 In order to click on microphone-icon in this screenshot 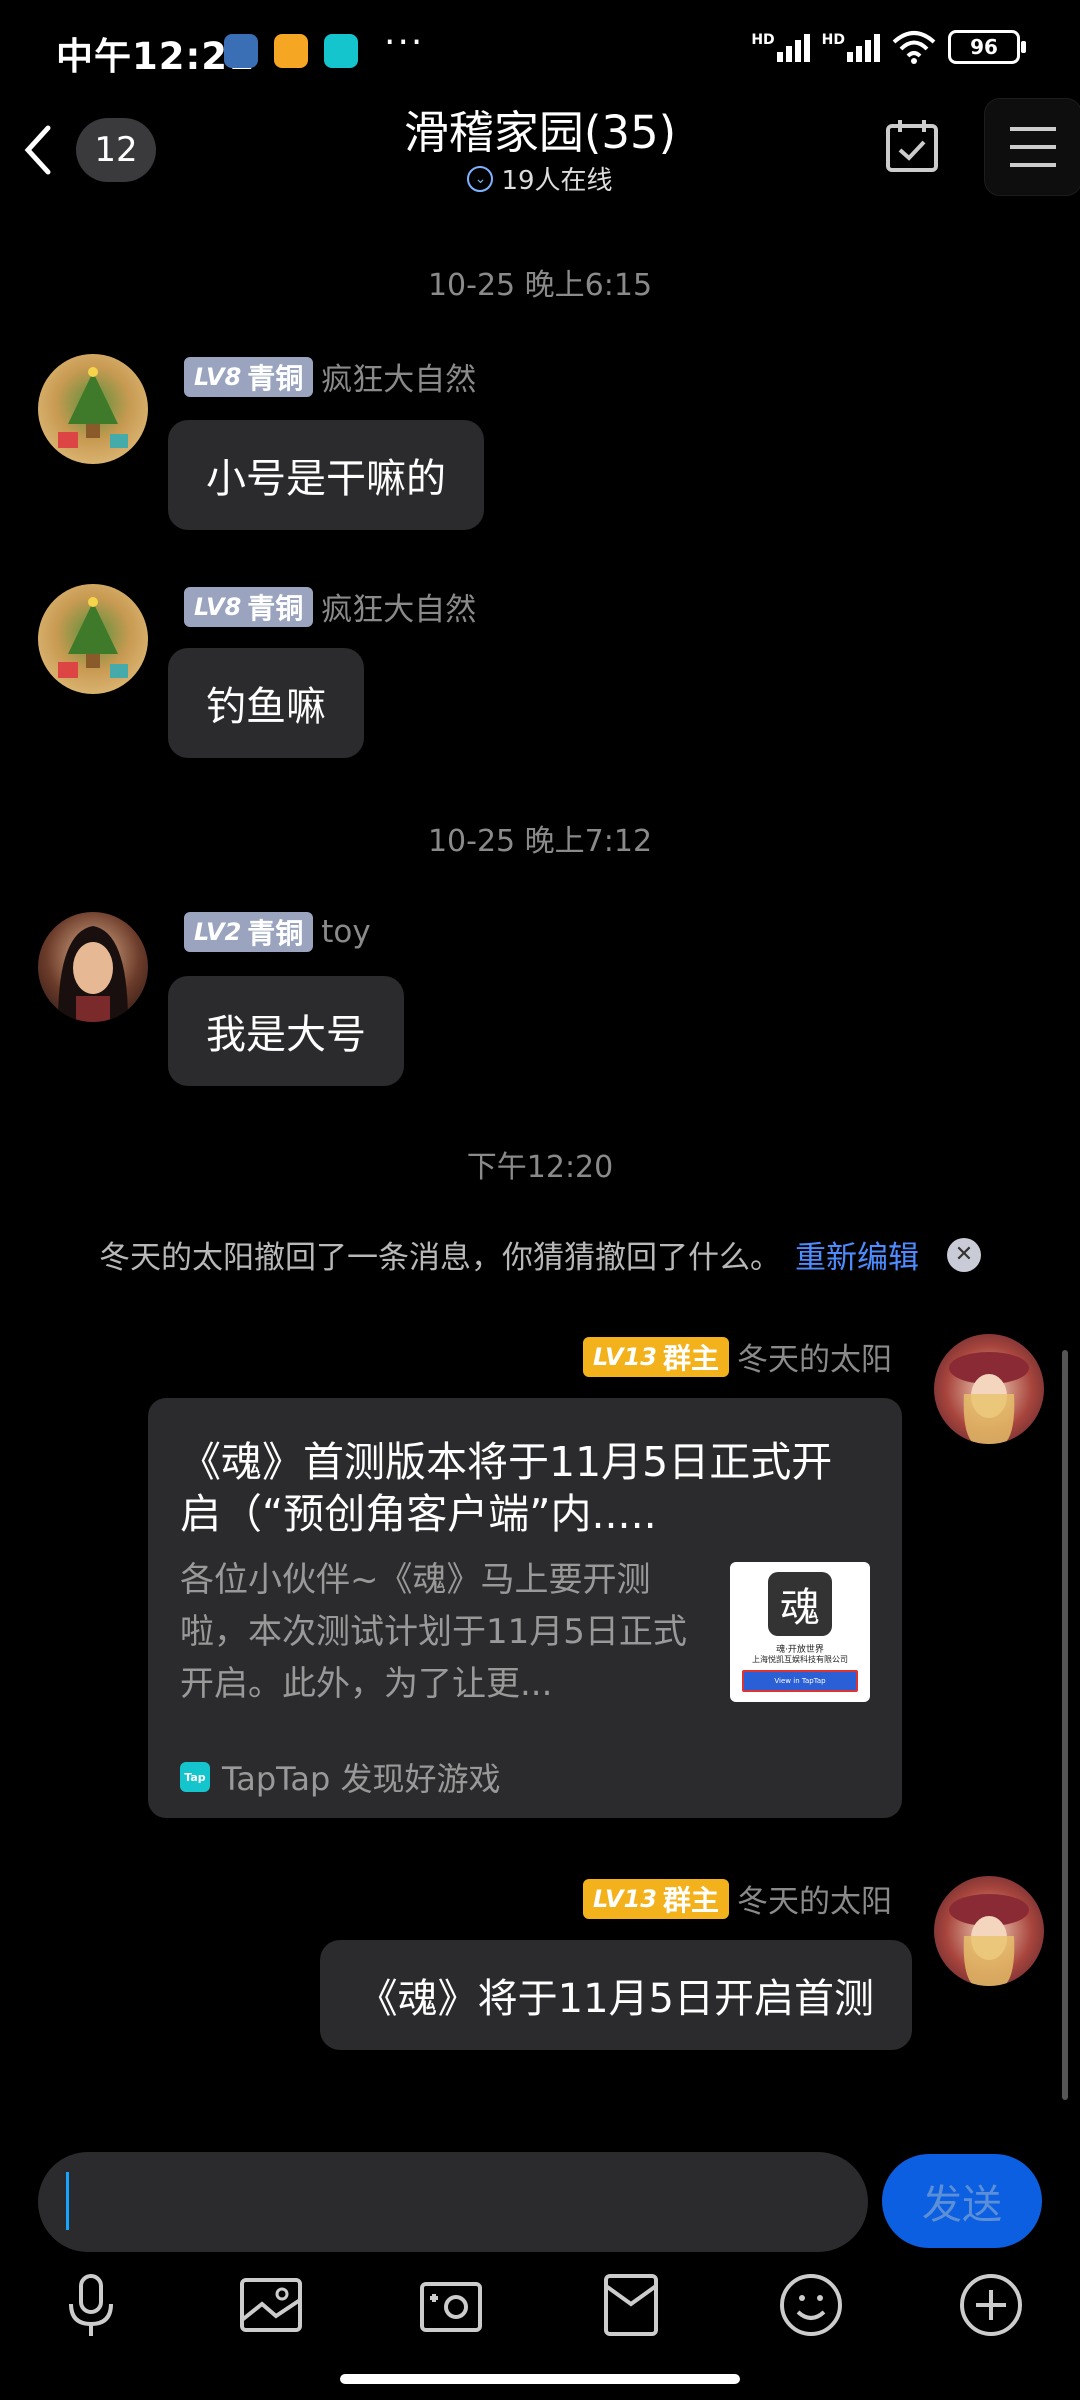, I will do `click(91, 2305)`.